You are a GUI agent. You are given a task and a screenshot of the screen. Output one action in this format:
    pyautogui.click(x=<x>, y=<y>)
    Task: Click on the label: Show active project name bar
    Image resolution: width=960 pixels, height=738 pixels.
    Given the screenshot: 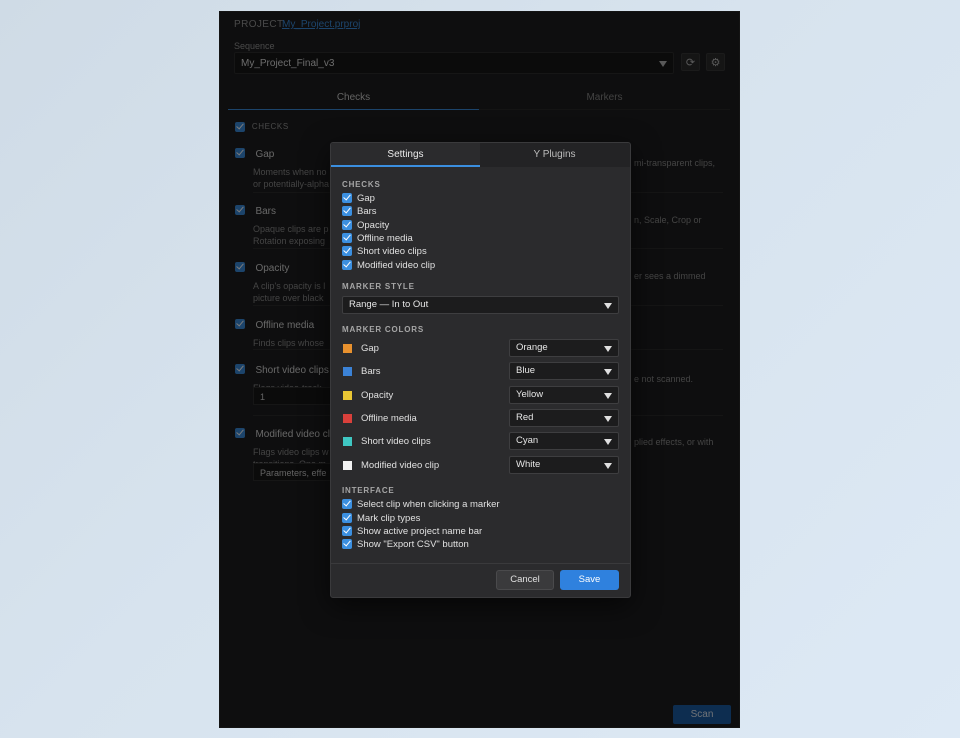 What is the action you would take?
    pyautogui.click(x=420, y=531)
    